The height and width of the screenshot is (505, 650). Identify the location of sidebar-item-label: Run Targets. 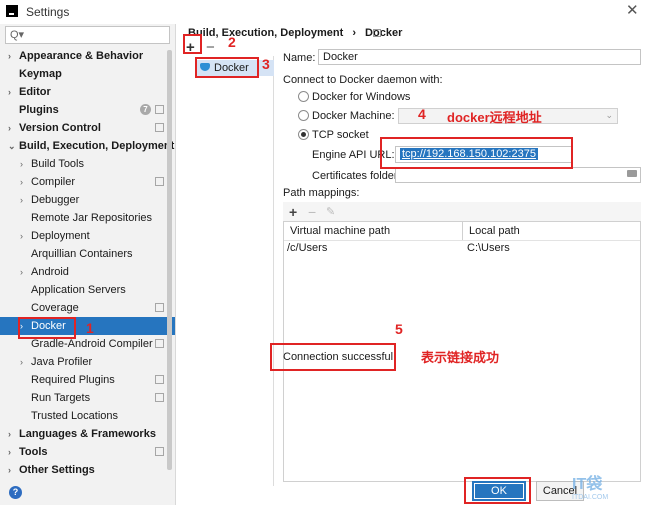
(61, 398).